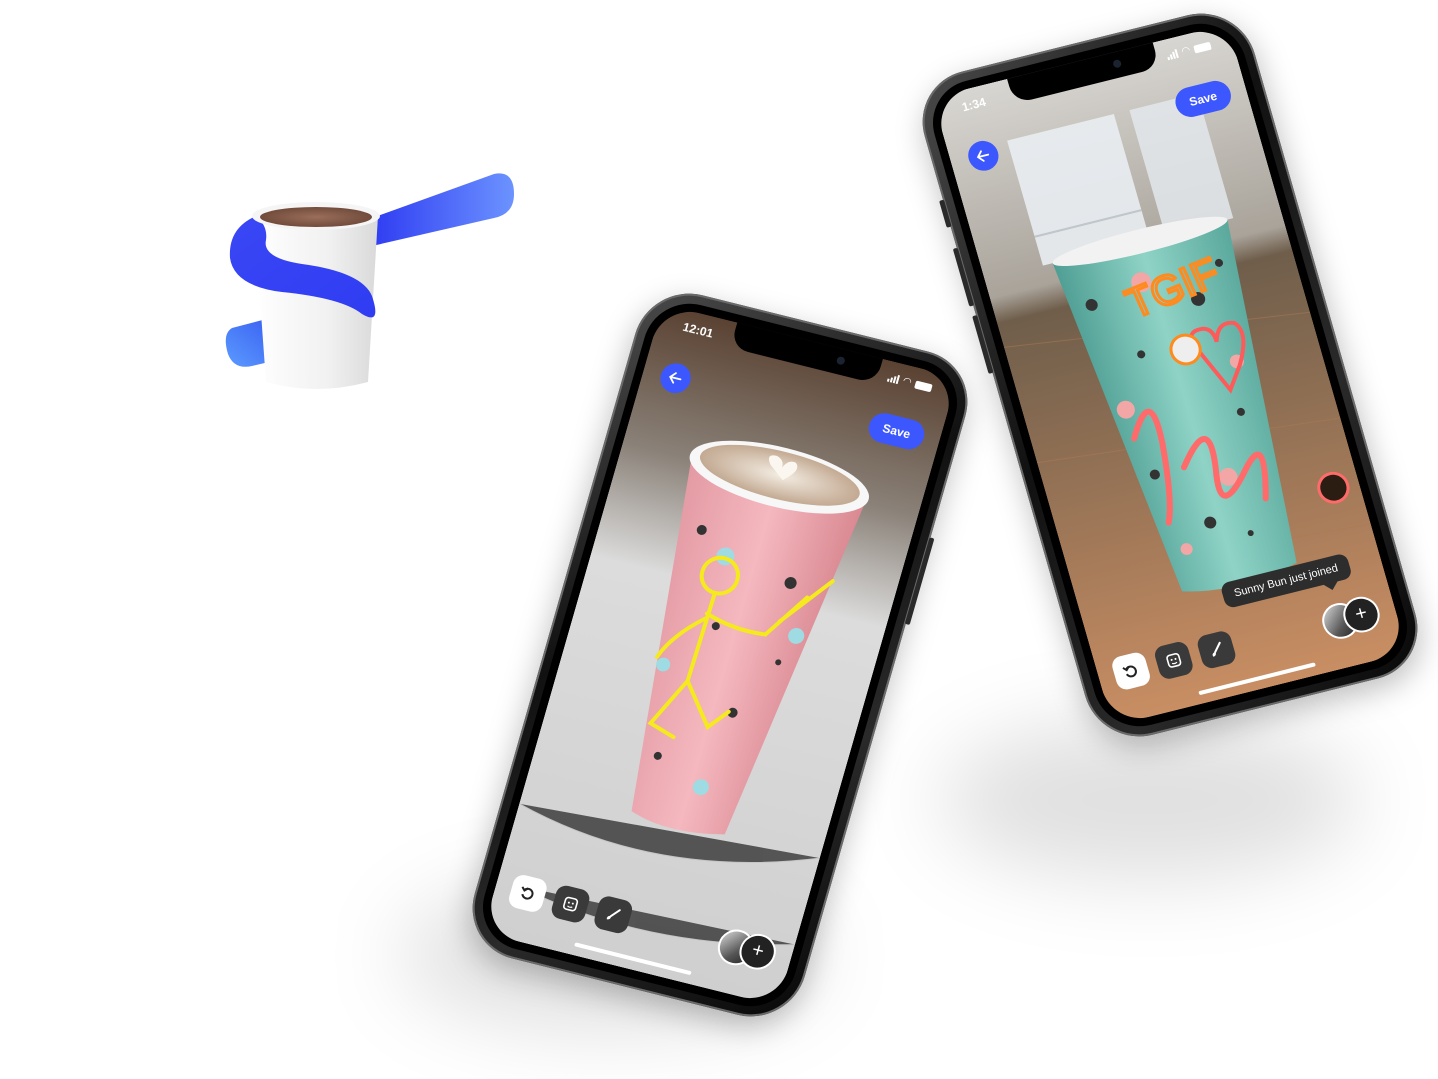  What do you see at coordinates (1150, 800) in the screenshot?
I see `phone-back-shadow` at bounding box center [1150, 800].